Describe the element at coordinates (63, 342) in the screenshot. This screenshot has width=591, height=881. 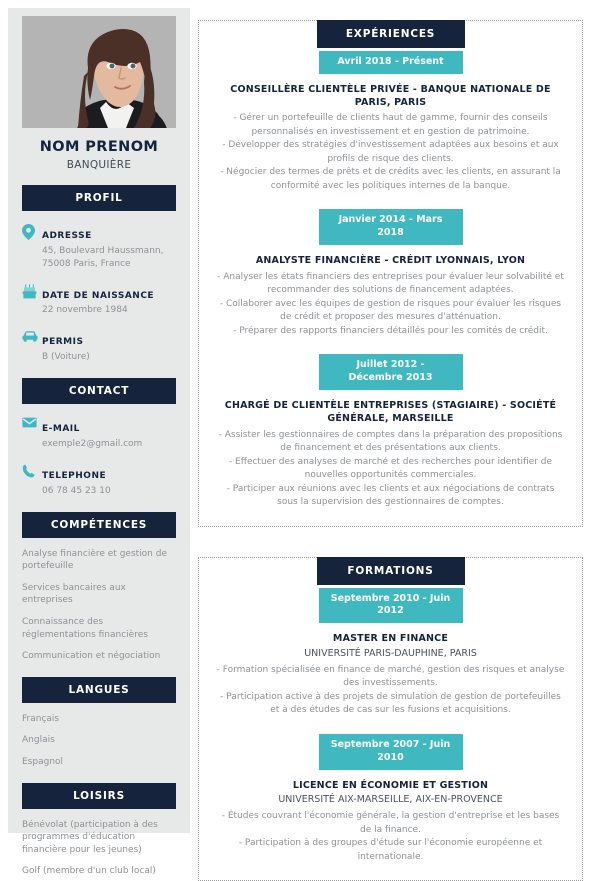
I see `profil-label: PERMIS` at that location.